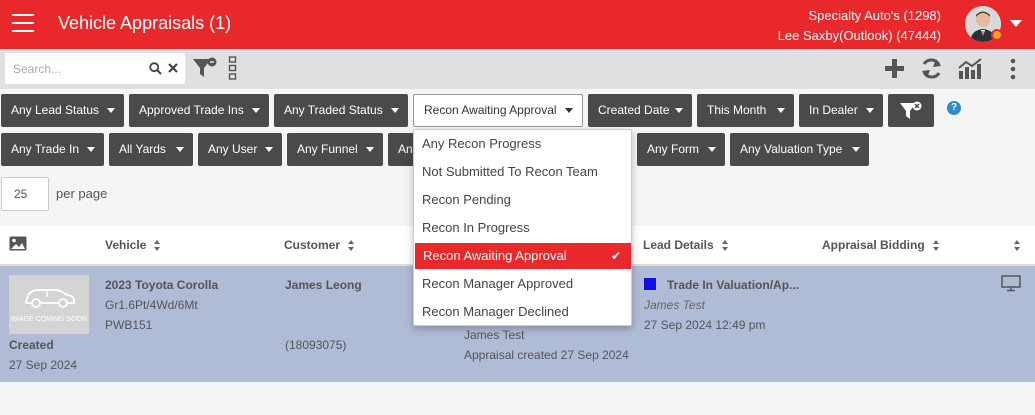 The width and height of the screenshot is (1035, 415). What do you see at coordinates (650, 284) in the screenshot?
I see `lead-status-marker` at bounding box center [650, 284].